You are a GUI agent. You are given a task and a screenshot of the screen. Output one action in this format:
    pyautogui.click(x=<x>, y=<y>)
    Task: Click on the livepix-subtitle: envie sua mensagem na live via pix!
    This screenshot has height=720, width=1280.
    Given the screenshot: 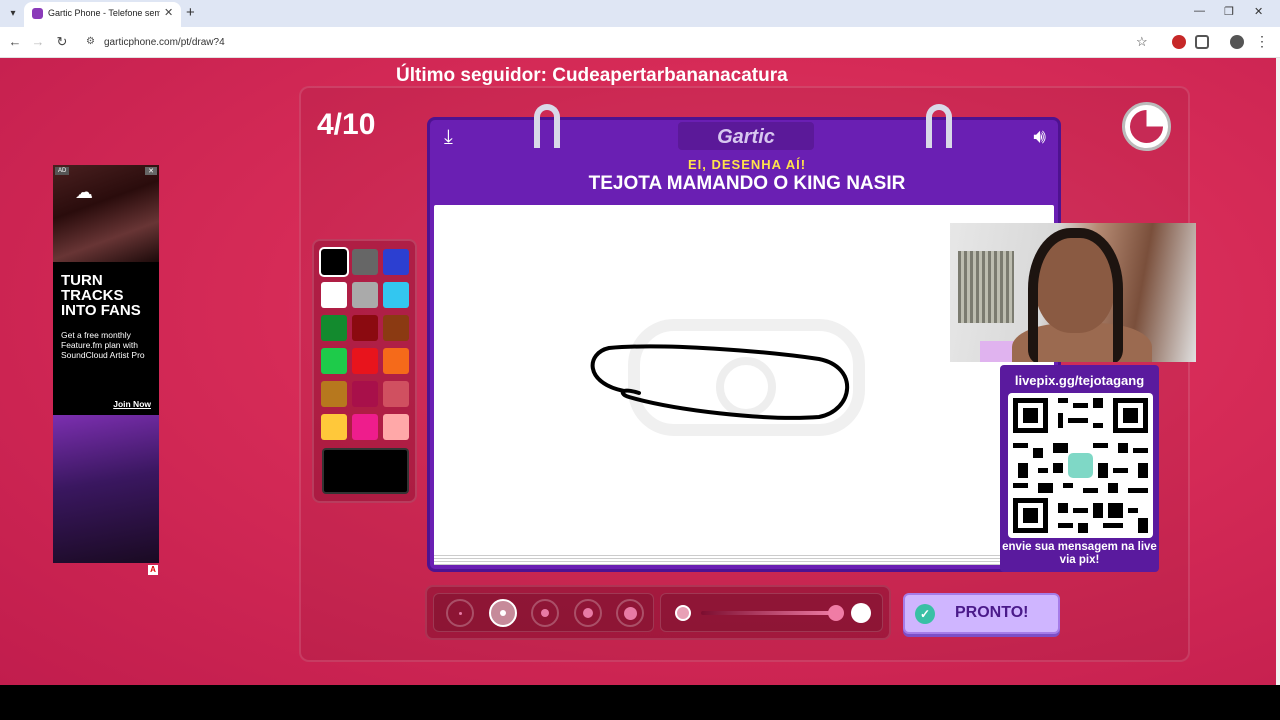 What is the action you would take?
    pyautogui.click(x=1079, y=553)
    